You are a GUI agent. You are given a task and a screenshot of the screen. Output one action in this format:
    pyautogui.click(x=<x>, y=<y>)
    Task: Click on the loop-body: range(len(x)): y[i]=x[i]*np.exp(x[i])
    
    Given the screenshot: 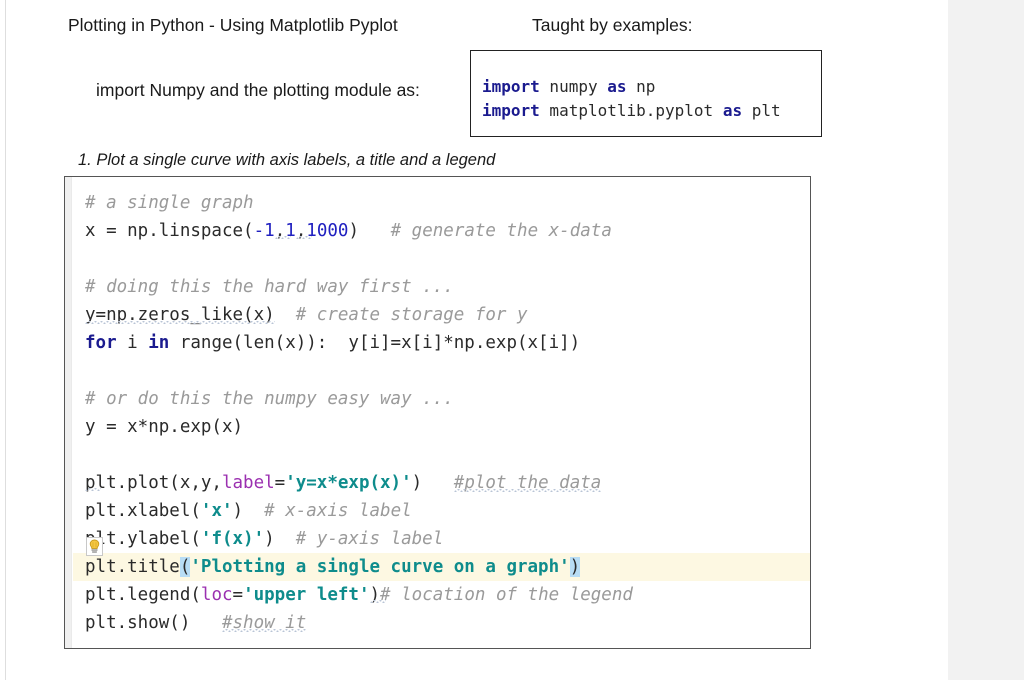 What is the action you would take?
    pyautogui.click(x=375, y=343)
    